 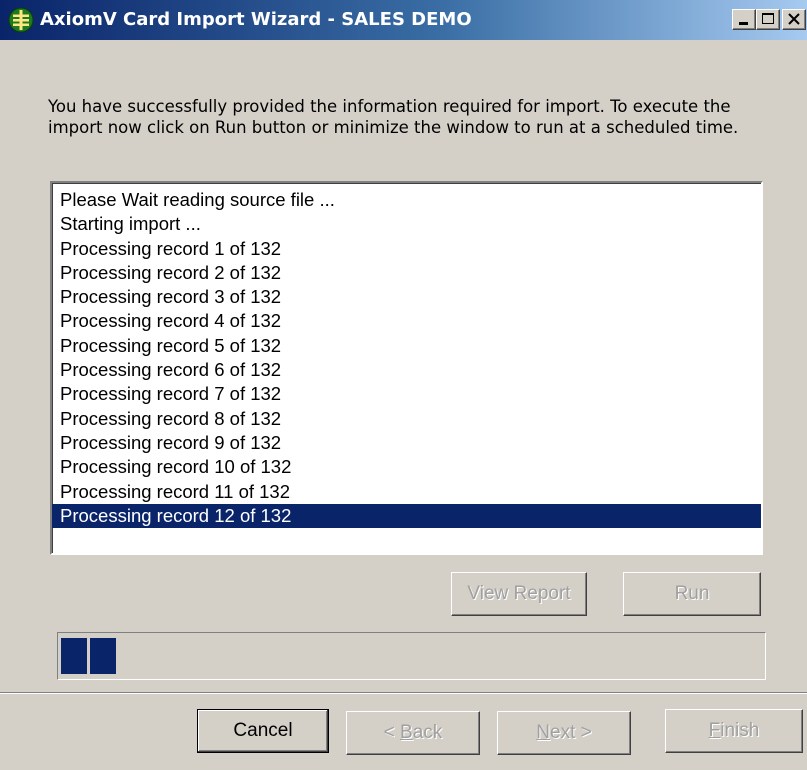 I want to click on log-entry: Processing record 3 of 132, so click(x=406, y=297).